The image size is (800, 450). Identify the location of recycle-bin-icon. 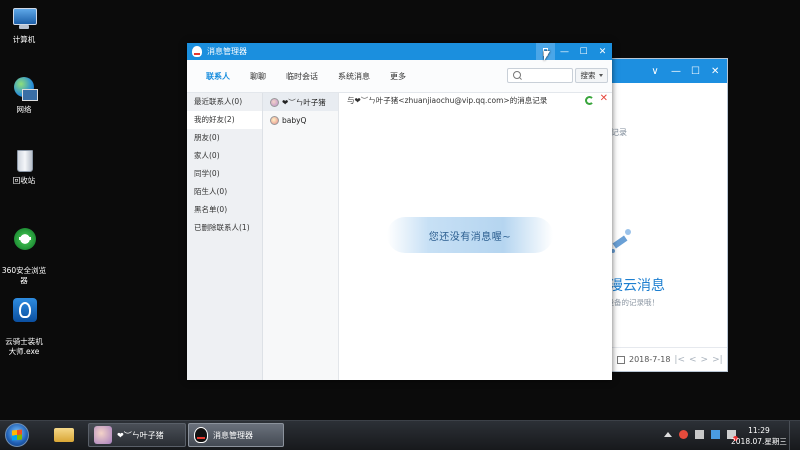
(24, 160).